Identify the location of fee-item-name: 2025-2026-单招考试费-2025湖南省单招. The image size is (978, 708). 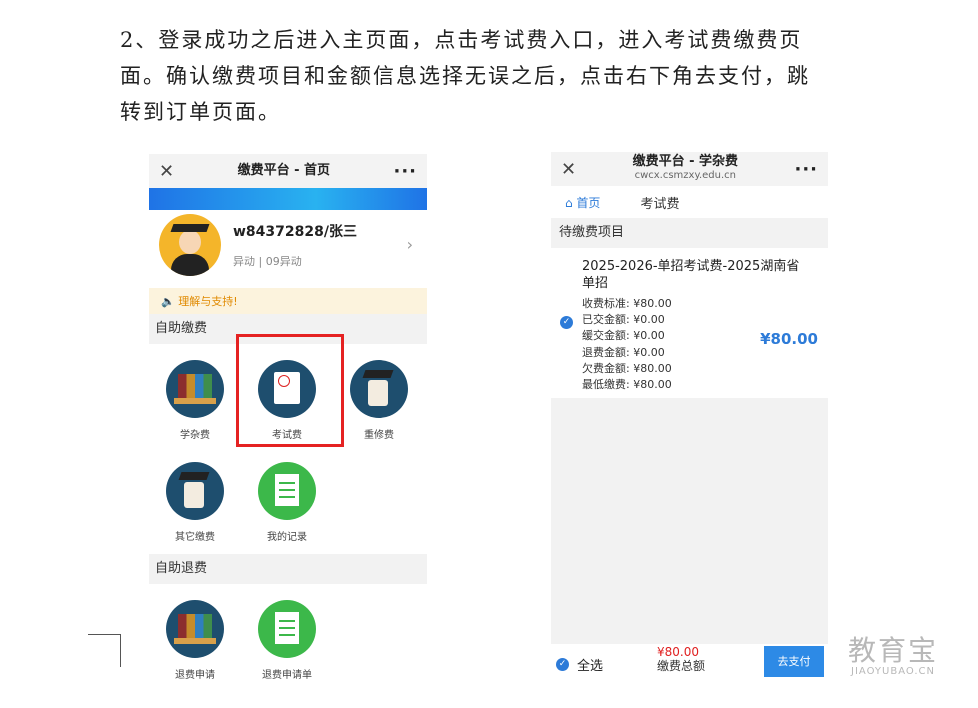
(691, 275).